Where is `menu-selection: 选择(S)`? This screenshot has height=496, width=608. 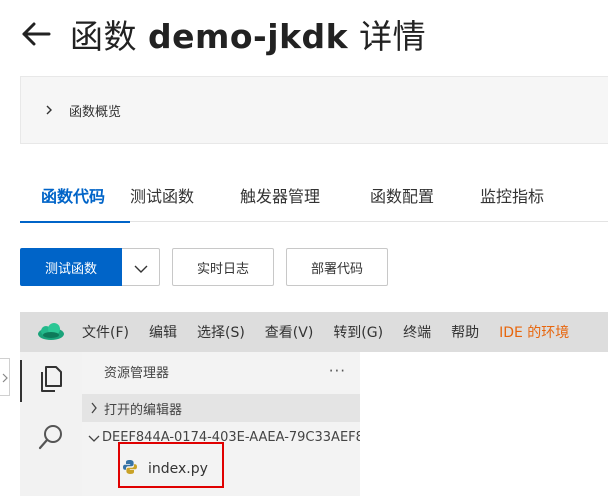
menu-selection: 选择(S) is located at coordinates (221, 332).